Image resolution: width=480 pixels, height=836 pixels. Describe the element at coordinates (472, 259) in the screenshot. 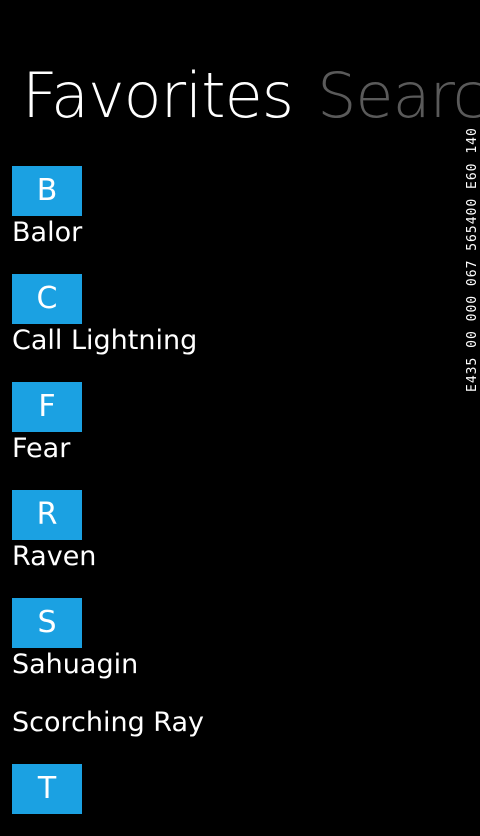

I see `frame-rate-counter-text: E435 00 000 067 565400 E60 140` at that location.